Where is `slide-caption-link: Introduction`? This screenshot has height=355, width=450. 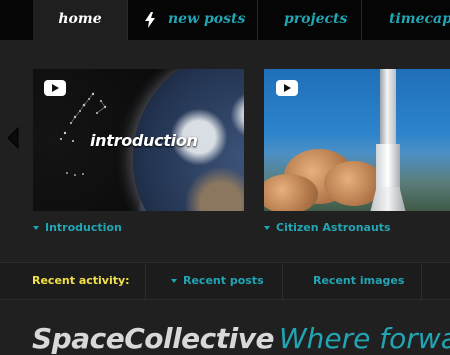
slide-caption-link: Introduction is located at coordinates (77, 227).